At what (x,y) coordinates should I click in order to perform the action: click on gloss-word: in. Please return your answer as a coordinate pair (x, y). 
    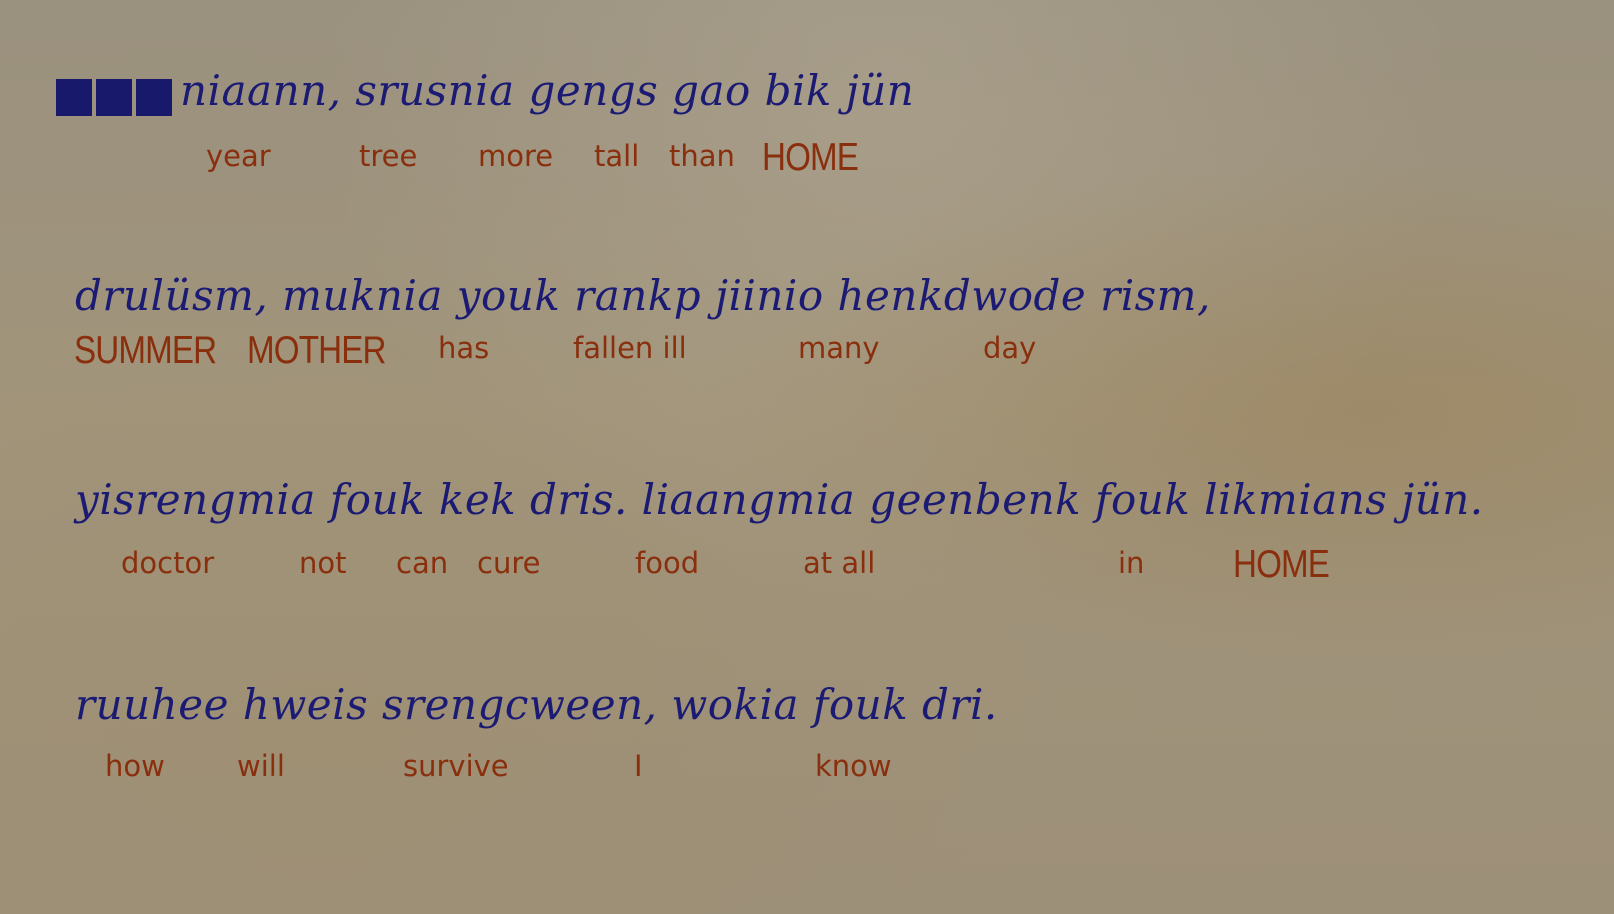
    Looking at the image, I should click on (1131, 563).